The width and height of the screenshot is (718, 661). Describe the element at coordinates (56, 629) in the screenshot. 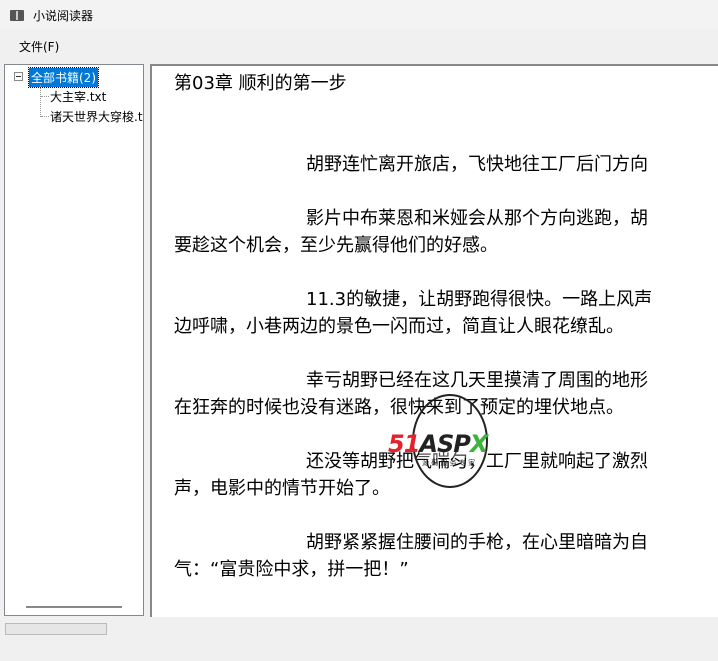

I see `status-panel` at that location.